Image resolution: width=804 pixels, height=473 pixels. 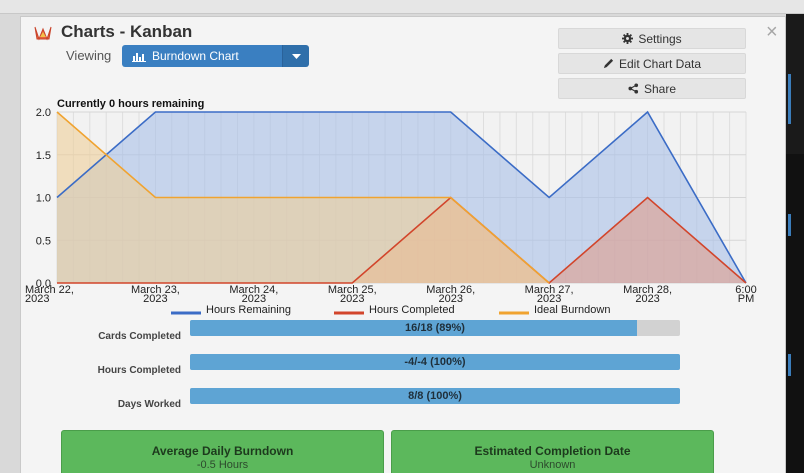 What do you see at coordinates (572, 310) in the screenshot?
I see `legend-label: Ideal Burndown` at bounding box center [572, 310].